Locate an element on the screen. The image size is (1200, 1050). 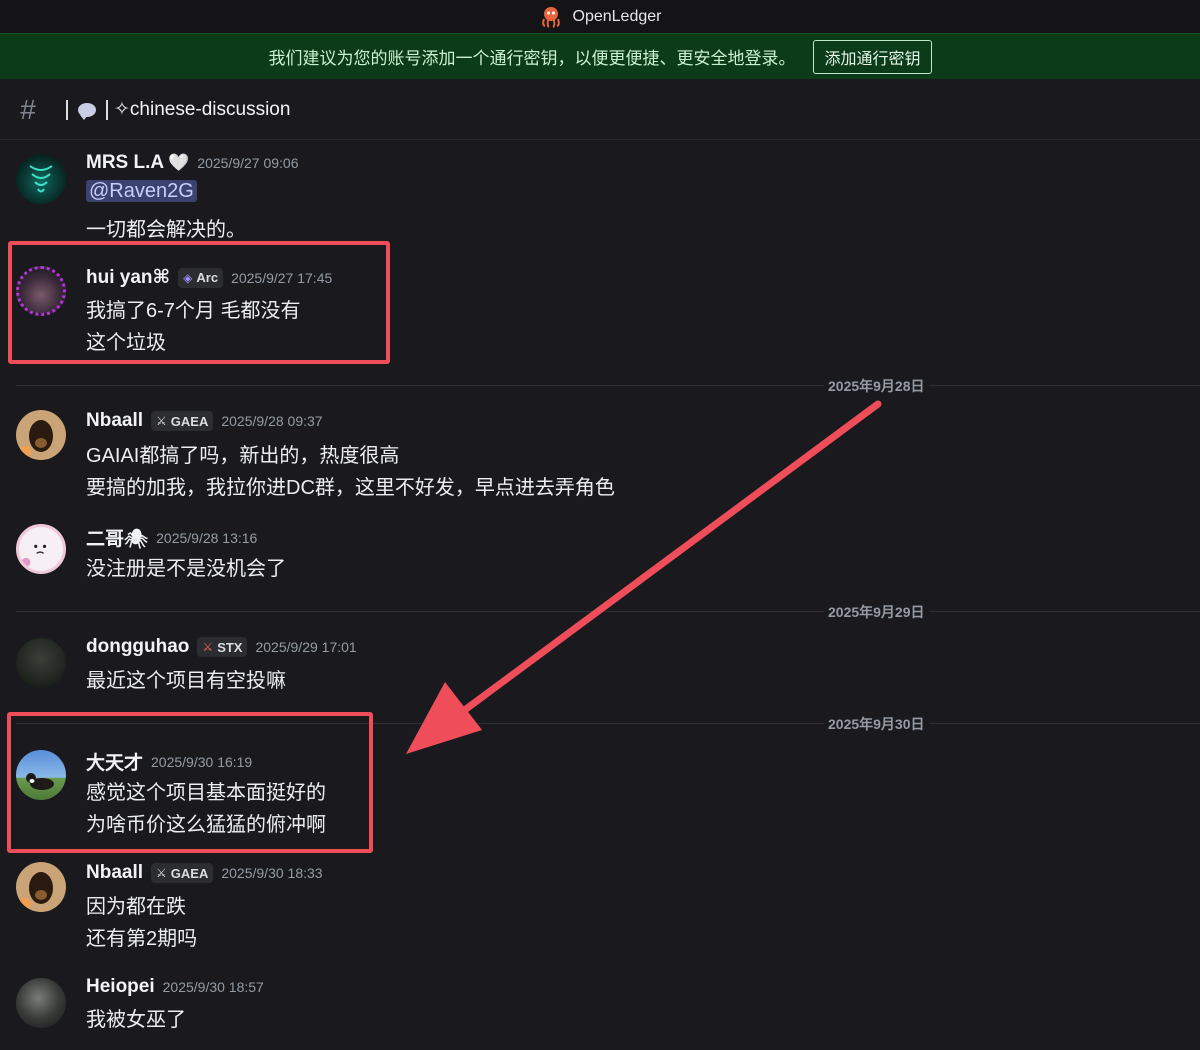
timestamp: 2025/9/27 09:06 is located at coordinates (247, 163).